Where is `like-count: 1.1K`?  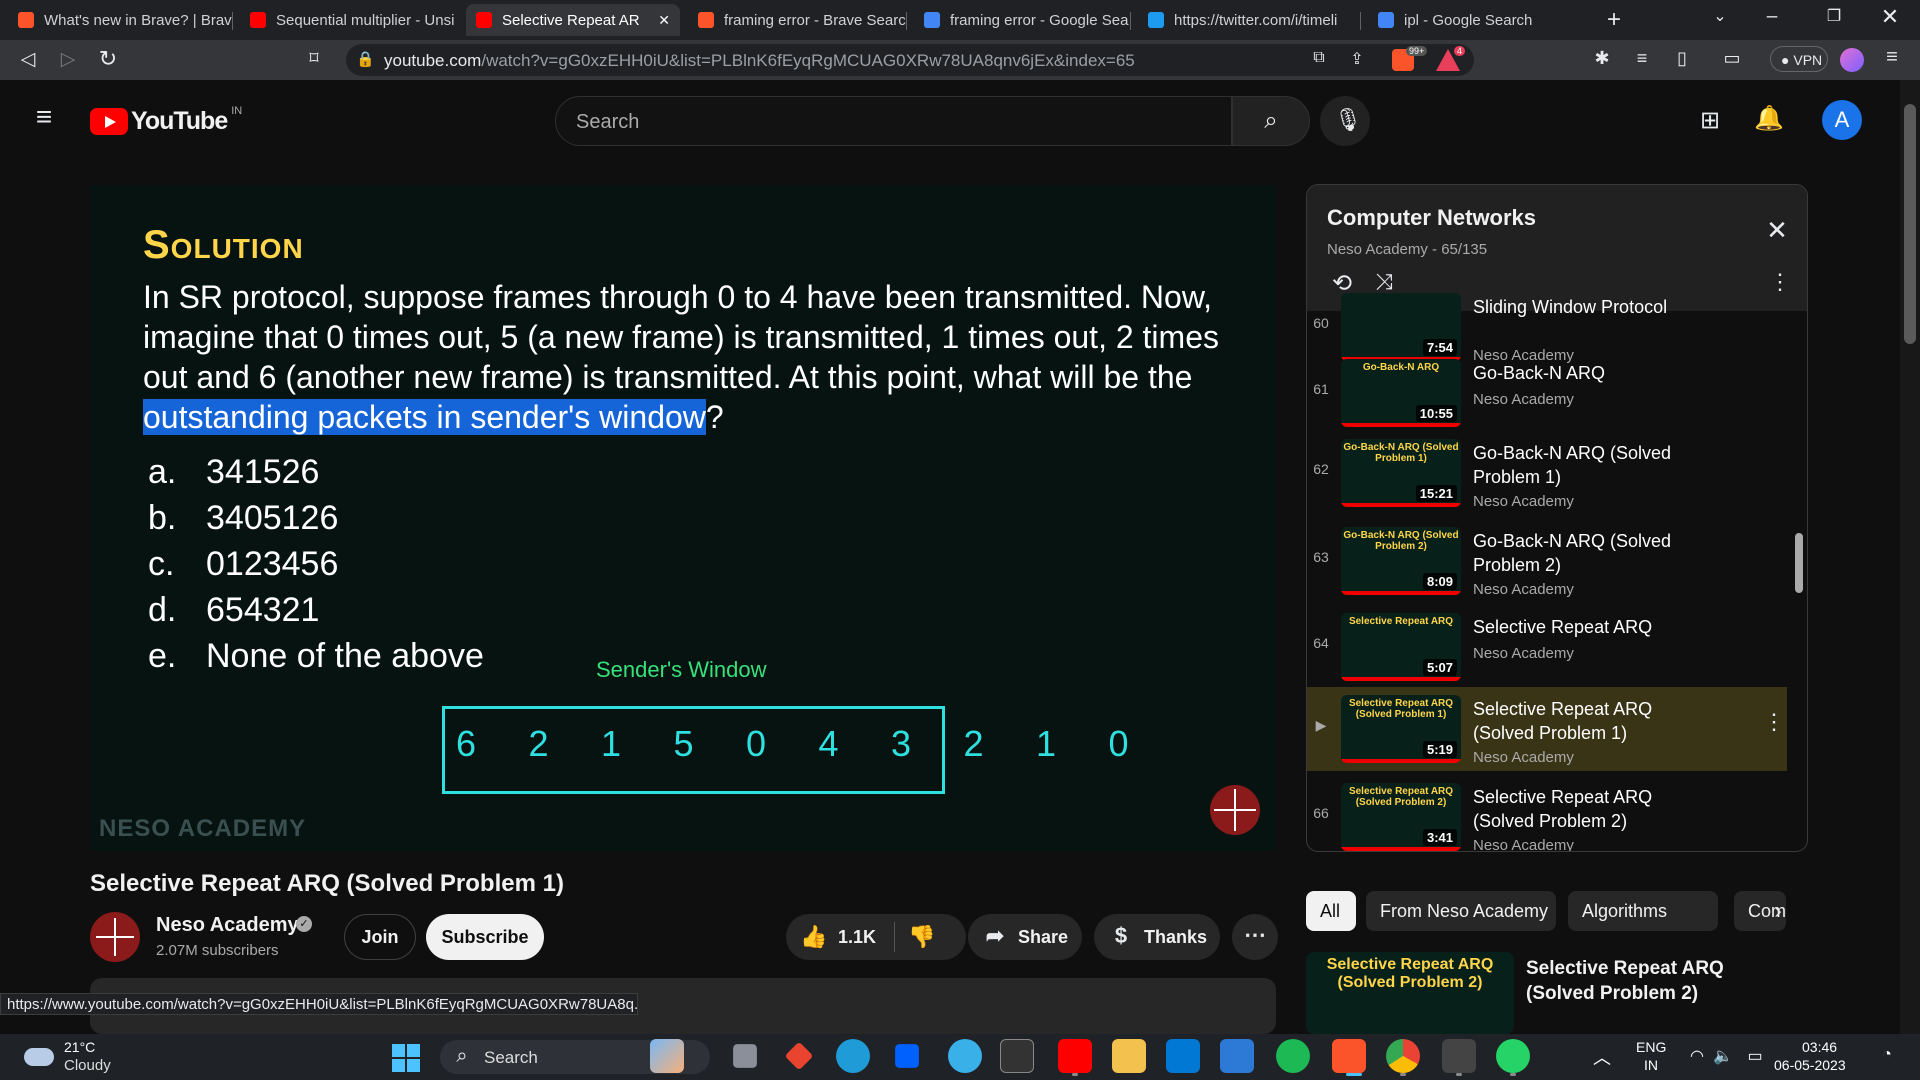
like-count: 1.1K is located at coordinates (857, 937).